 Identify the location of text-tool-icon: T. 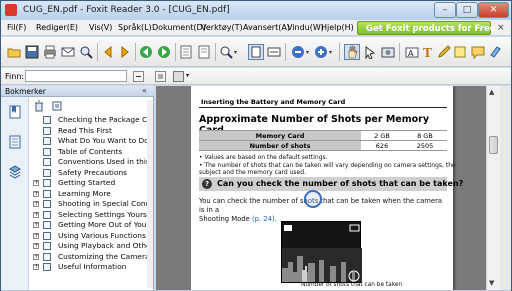
(428, 52).